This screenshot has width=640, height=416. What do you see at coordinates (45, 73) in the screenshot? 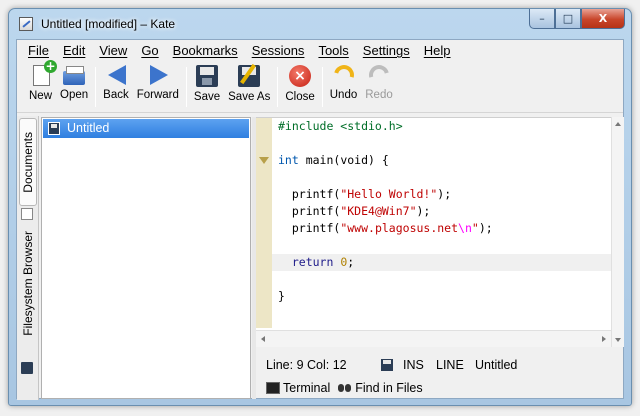
I see `new-document-icon` at bounding box center [45, 73].